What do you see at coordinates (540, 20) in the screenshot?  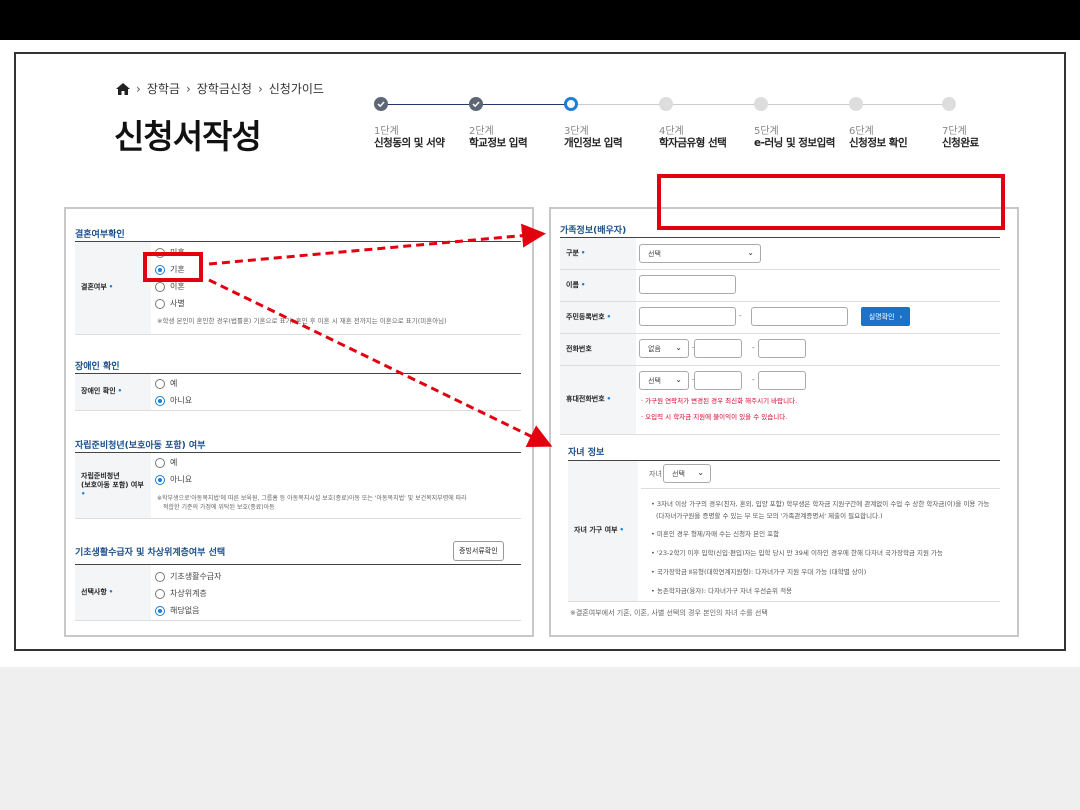 I see `top-black-bar` at bounding box center [540, 20].